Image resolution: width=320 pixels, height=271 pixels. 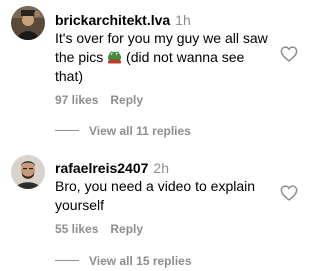 I want to click on like-count: 97 likes, so click(x=76, y=100).